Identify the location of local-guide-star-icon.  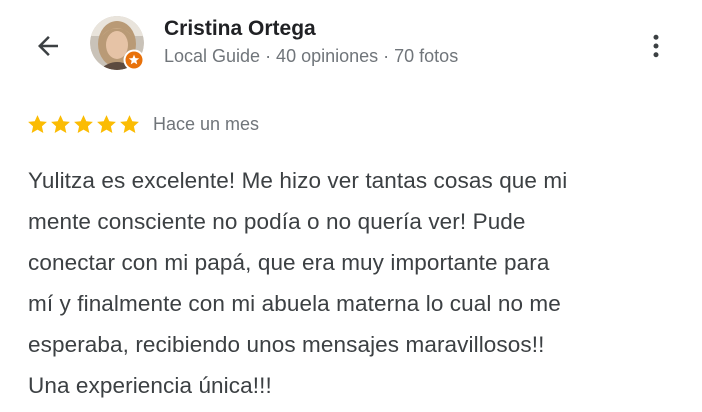
(134, 60).